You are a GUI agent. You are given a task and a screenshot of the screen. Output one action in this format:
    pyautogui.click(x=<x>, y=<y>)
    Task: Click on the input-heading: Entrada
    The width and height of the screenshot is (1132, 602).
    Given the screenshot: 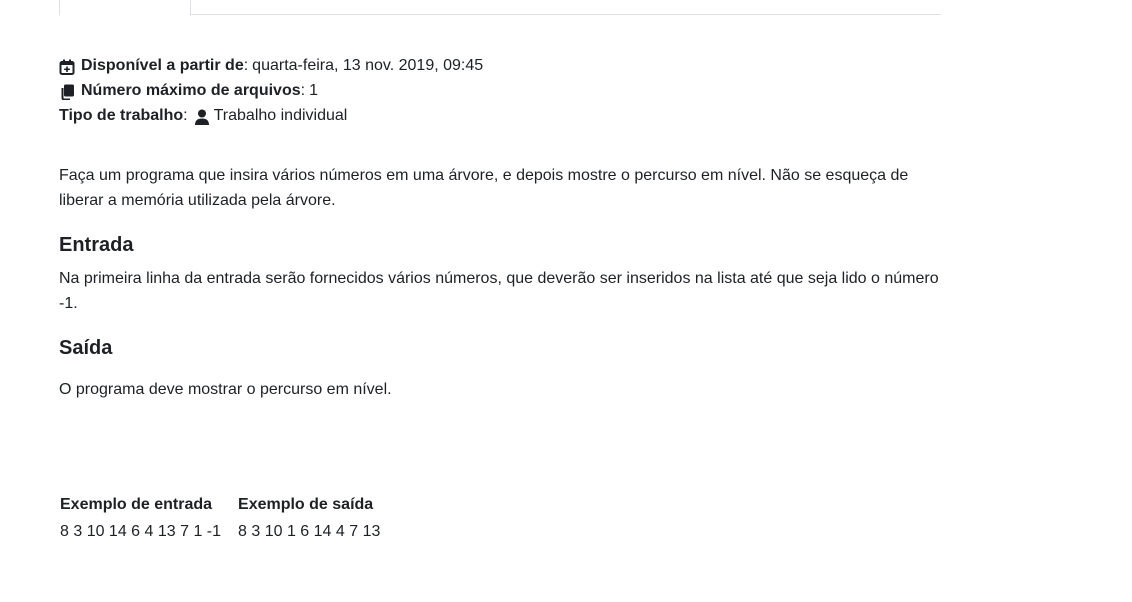 What is the action you would take?
    pyautogui.click(x=96, y=245)
    